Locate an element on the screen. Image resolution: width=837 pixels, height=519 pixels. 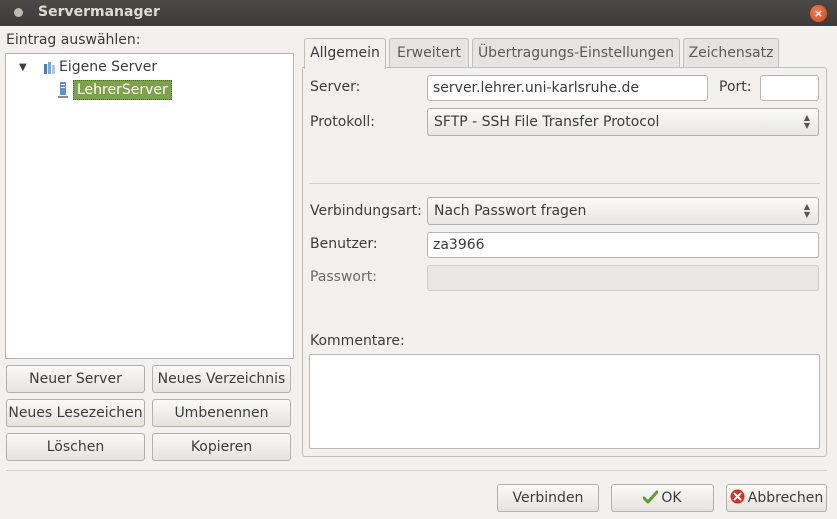
footer-separator is located at coordinates (416, 470).